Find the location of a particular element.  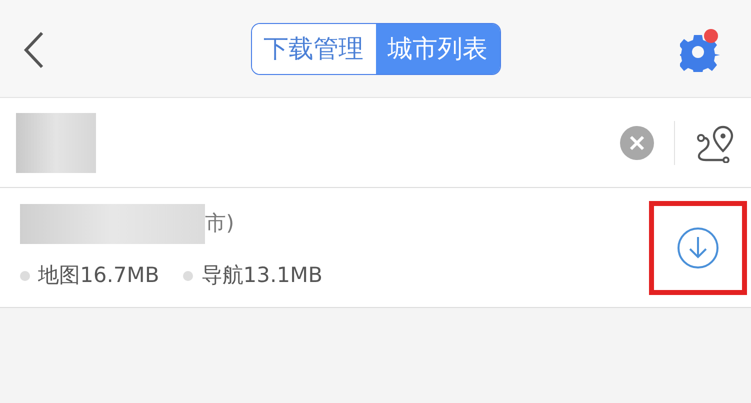

settings-icon is located at coordinates (700, 50).